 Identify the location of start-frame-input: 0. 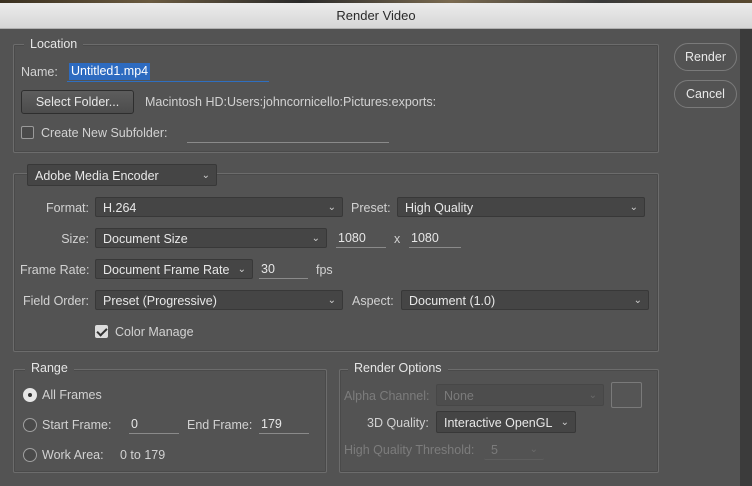
(154, 424).